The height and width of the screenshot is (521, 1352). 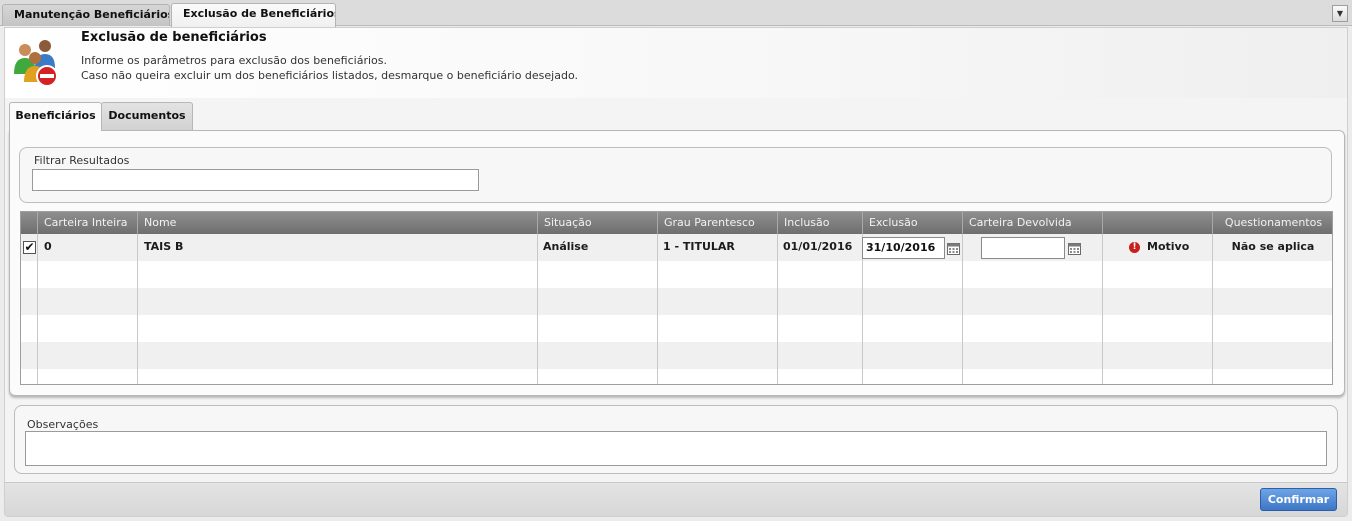 I want to click on column-header-situacao: Situação, so click(x=597, y=223).